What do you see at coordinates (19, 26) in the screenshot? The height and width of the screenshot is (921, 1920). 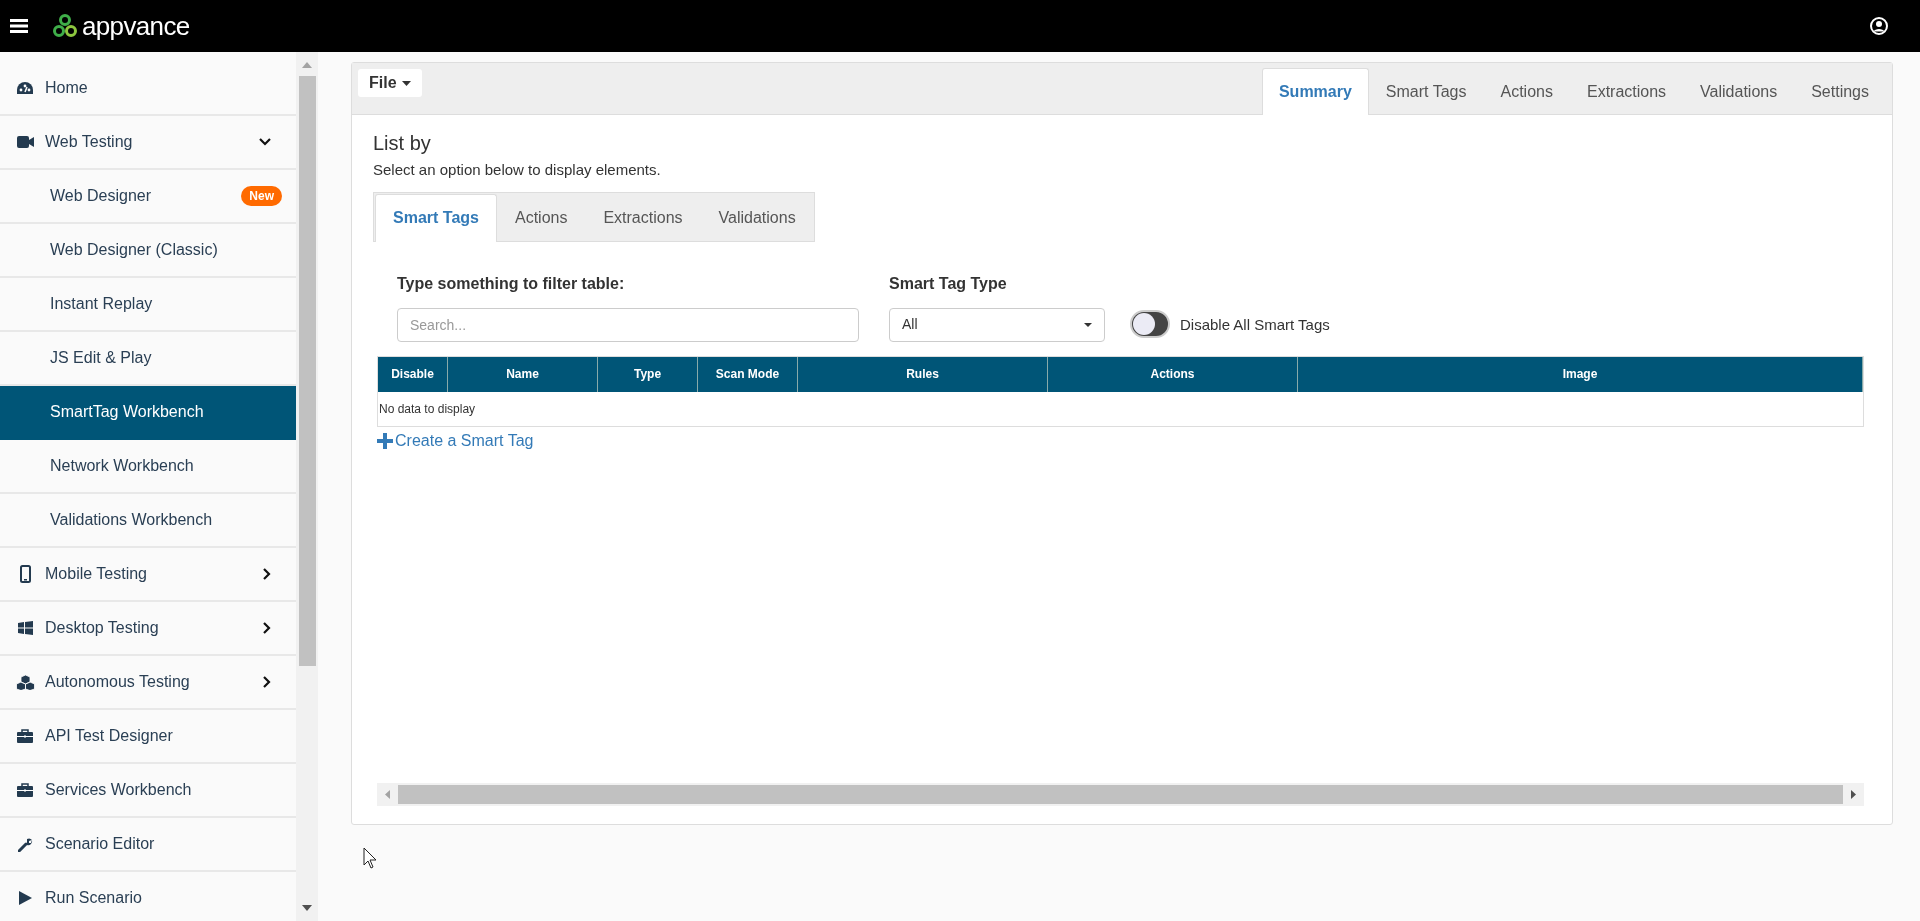 I see `menu-icon` at bounding box center [19, 26].